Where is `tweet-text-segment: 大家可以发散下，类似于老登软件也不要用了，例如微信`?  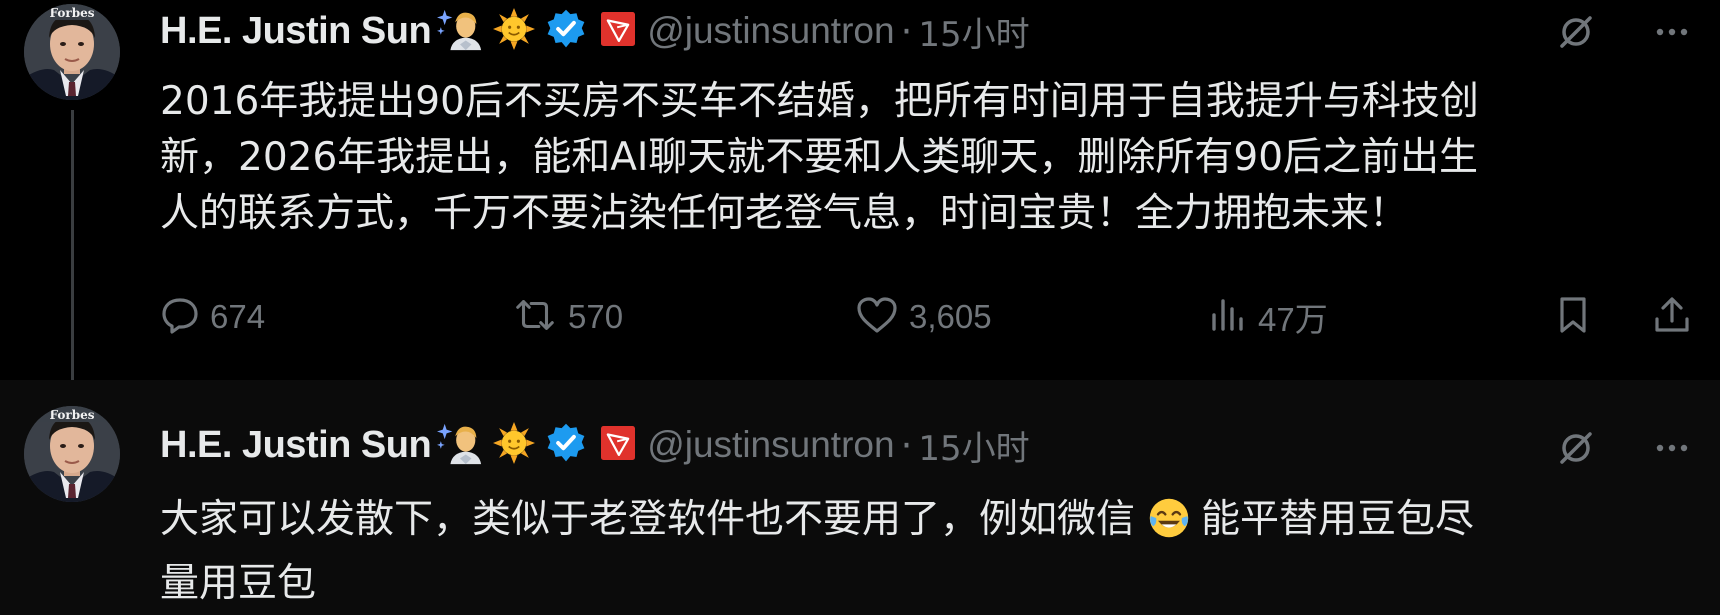 tweet-text-segment: 大家可以发散下，类似于老登软件也不要用了，例如微信 is located at coordinates (648, 519).